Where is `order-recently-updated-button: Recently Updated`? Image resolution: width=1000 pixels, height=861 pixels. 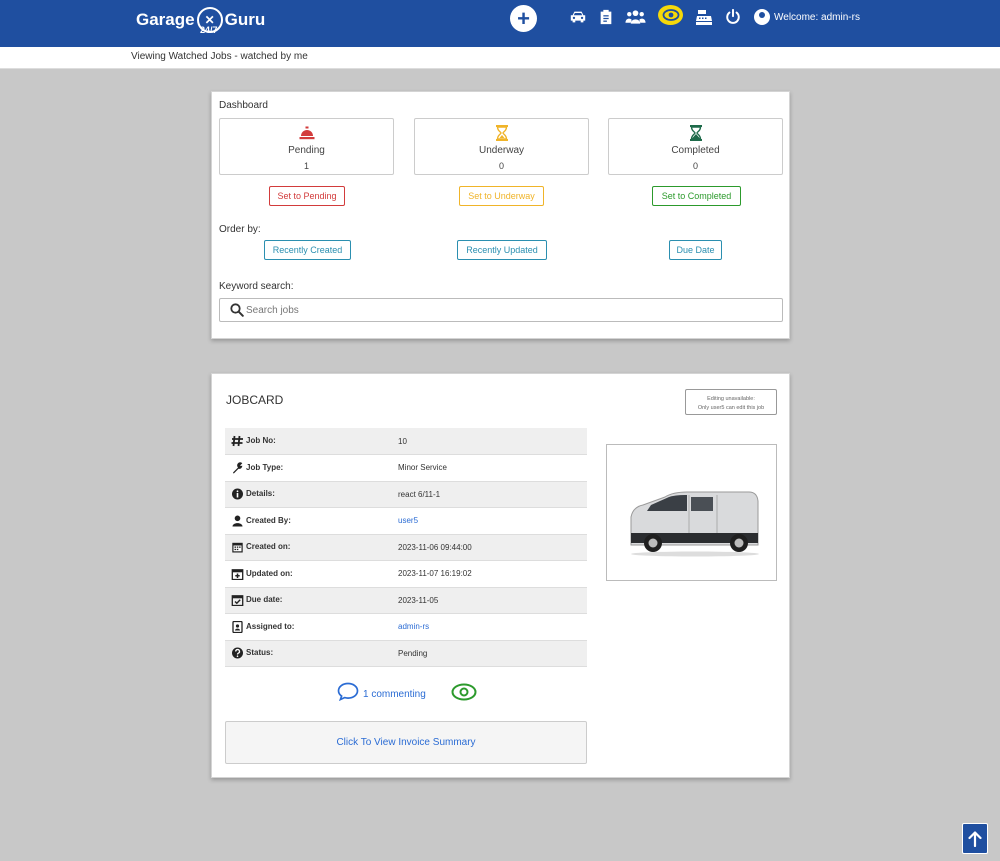 order-recently-updated-button: Recently Updated is located at coordinates (502, 250).